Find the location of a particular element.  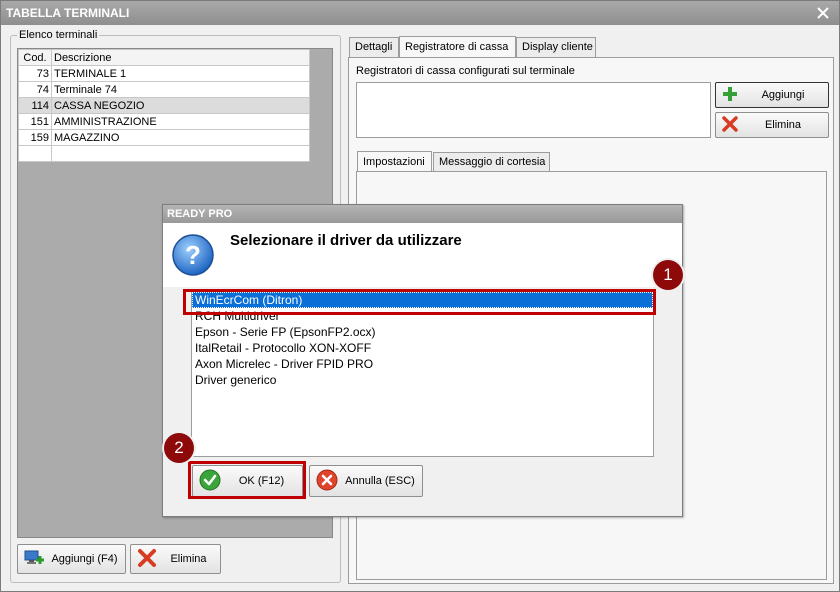

cell-descrizione: MAGAZZINO is located at coordinates (180, 137).